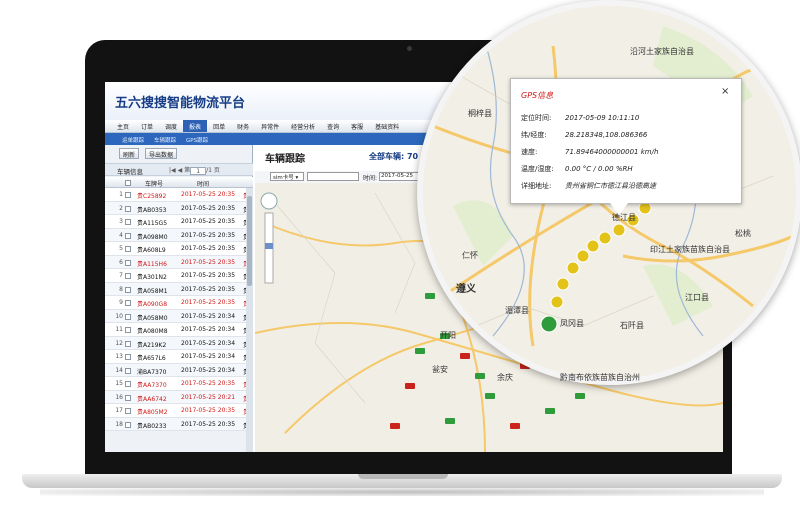 Image resolution: width=800 pixels, height=508 pixels. I want to click on vehicle-grid-header: 车牌号 时间, so click(179, 182).